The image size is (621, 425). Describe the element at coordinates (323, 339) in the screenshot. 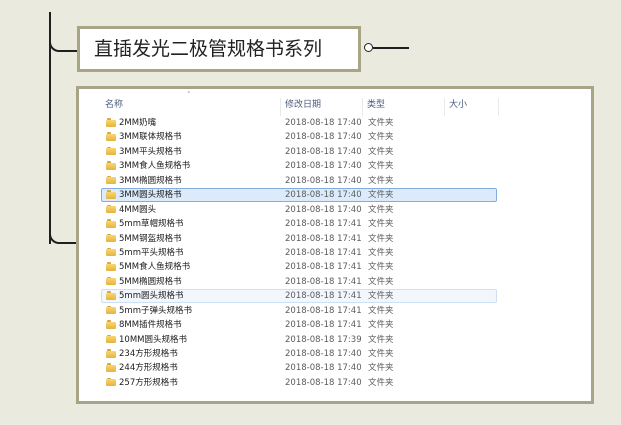

I see `modified-date: 2018-08-18 17:39` at that location.